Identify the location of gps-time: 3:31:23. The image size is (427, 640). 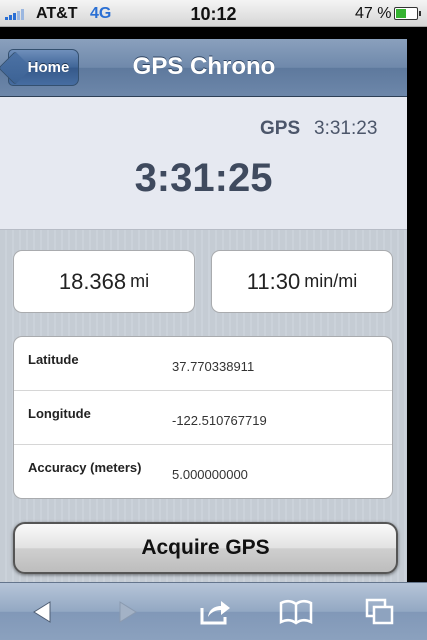
(346, 128).